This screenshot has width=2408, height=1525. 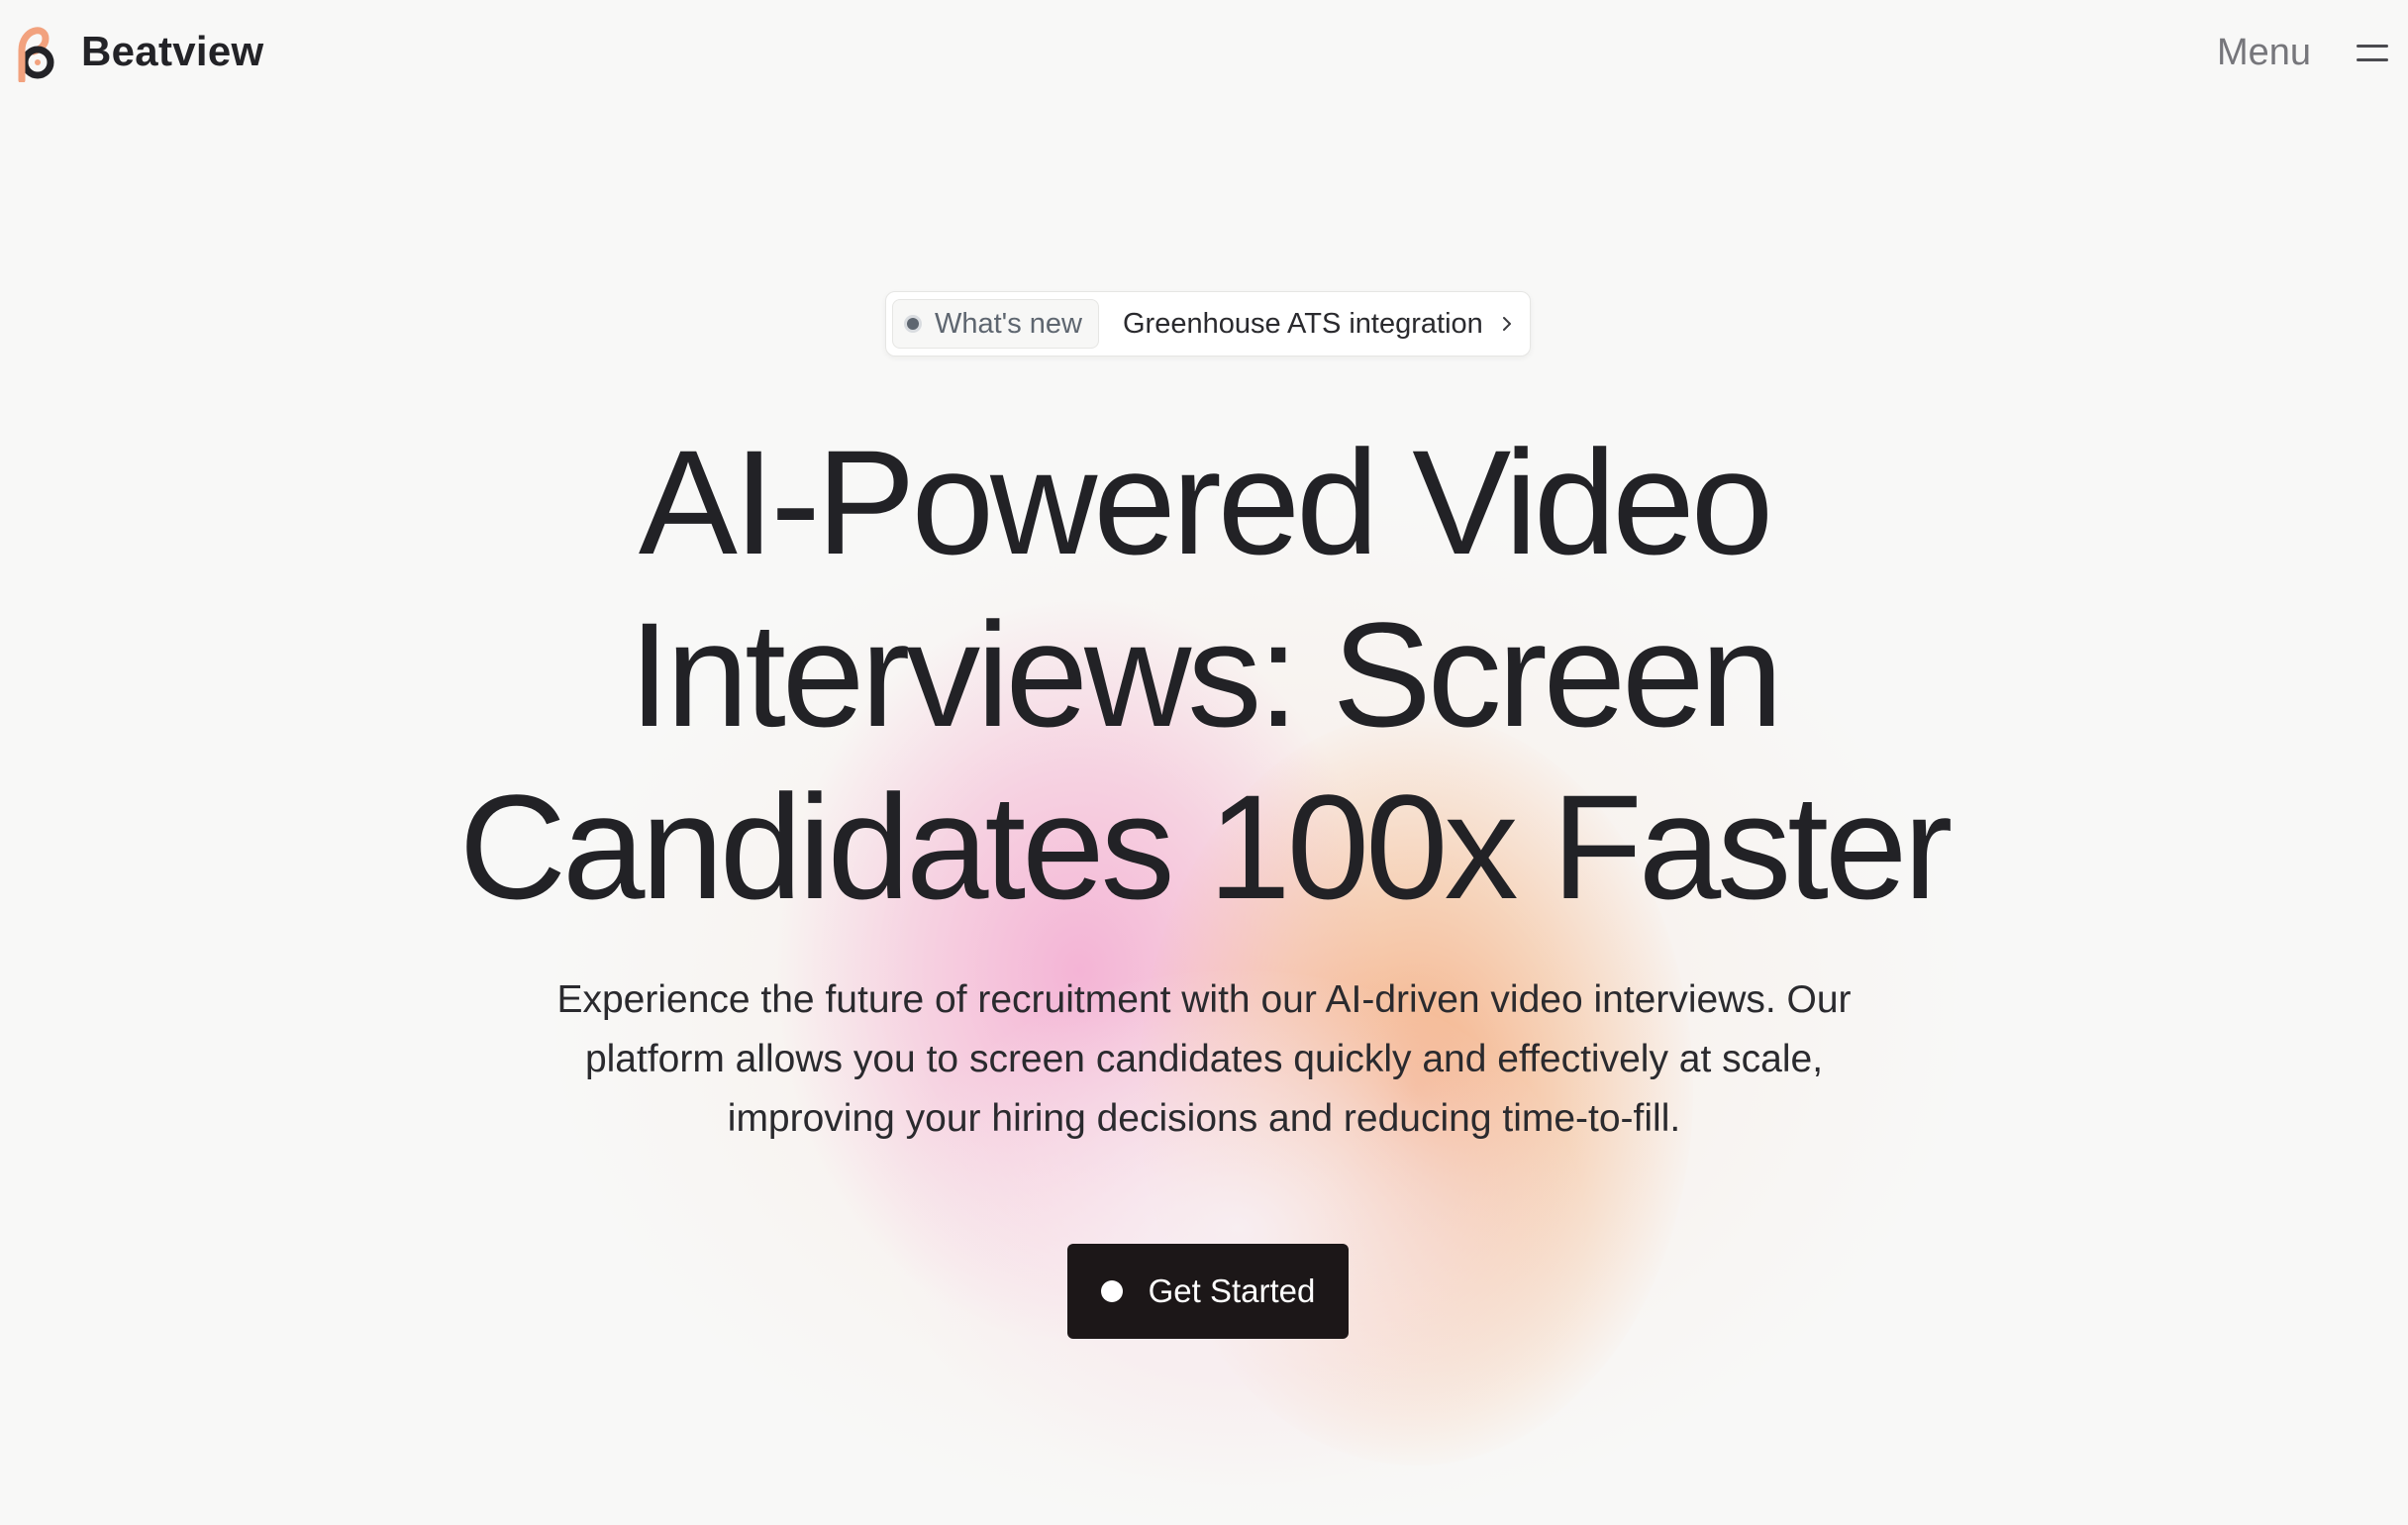 What do you see at coordinates (1205, 502) in the screenshot?
I see `hero-title-line-1: AI-Powered Video` at bounding box center [1205, 502].